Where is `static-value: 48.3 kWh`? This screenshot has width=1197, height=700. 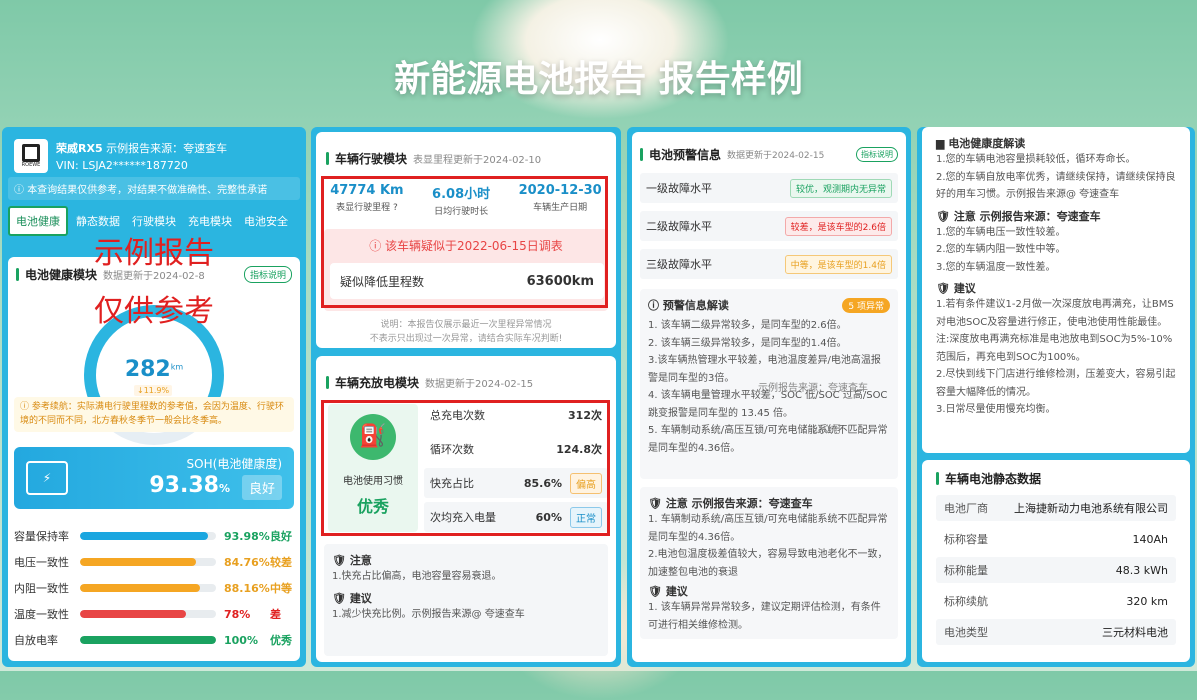
static-value: 48.3 kWh is located at coordinates (1141, 570).